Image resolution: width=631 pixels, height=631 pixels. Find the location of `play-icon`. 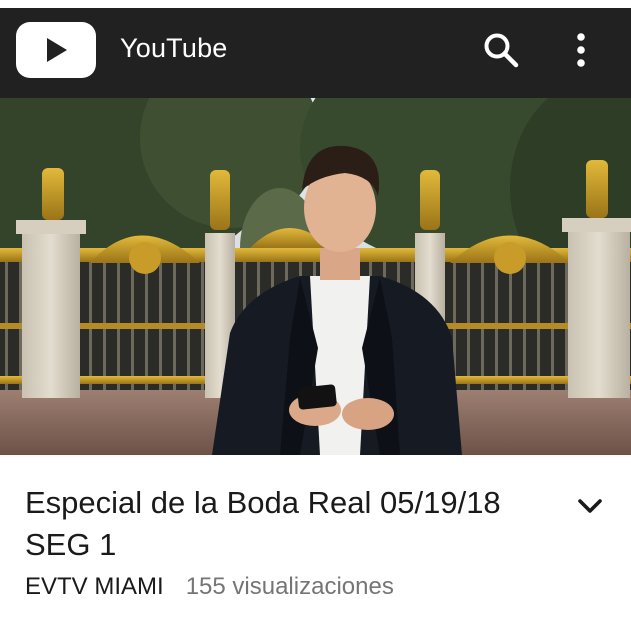

play-icon is located at coordinates (57, 50).